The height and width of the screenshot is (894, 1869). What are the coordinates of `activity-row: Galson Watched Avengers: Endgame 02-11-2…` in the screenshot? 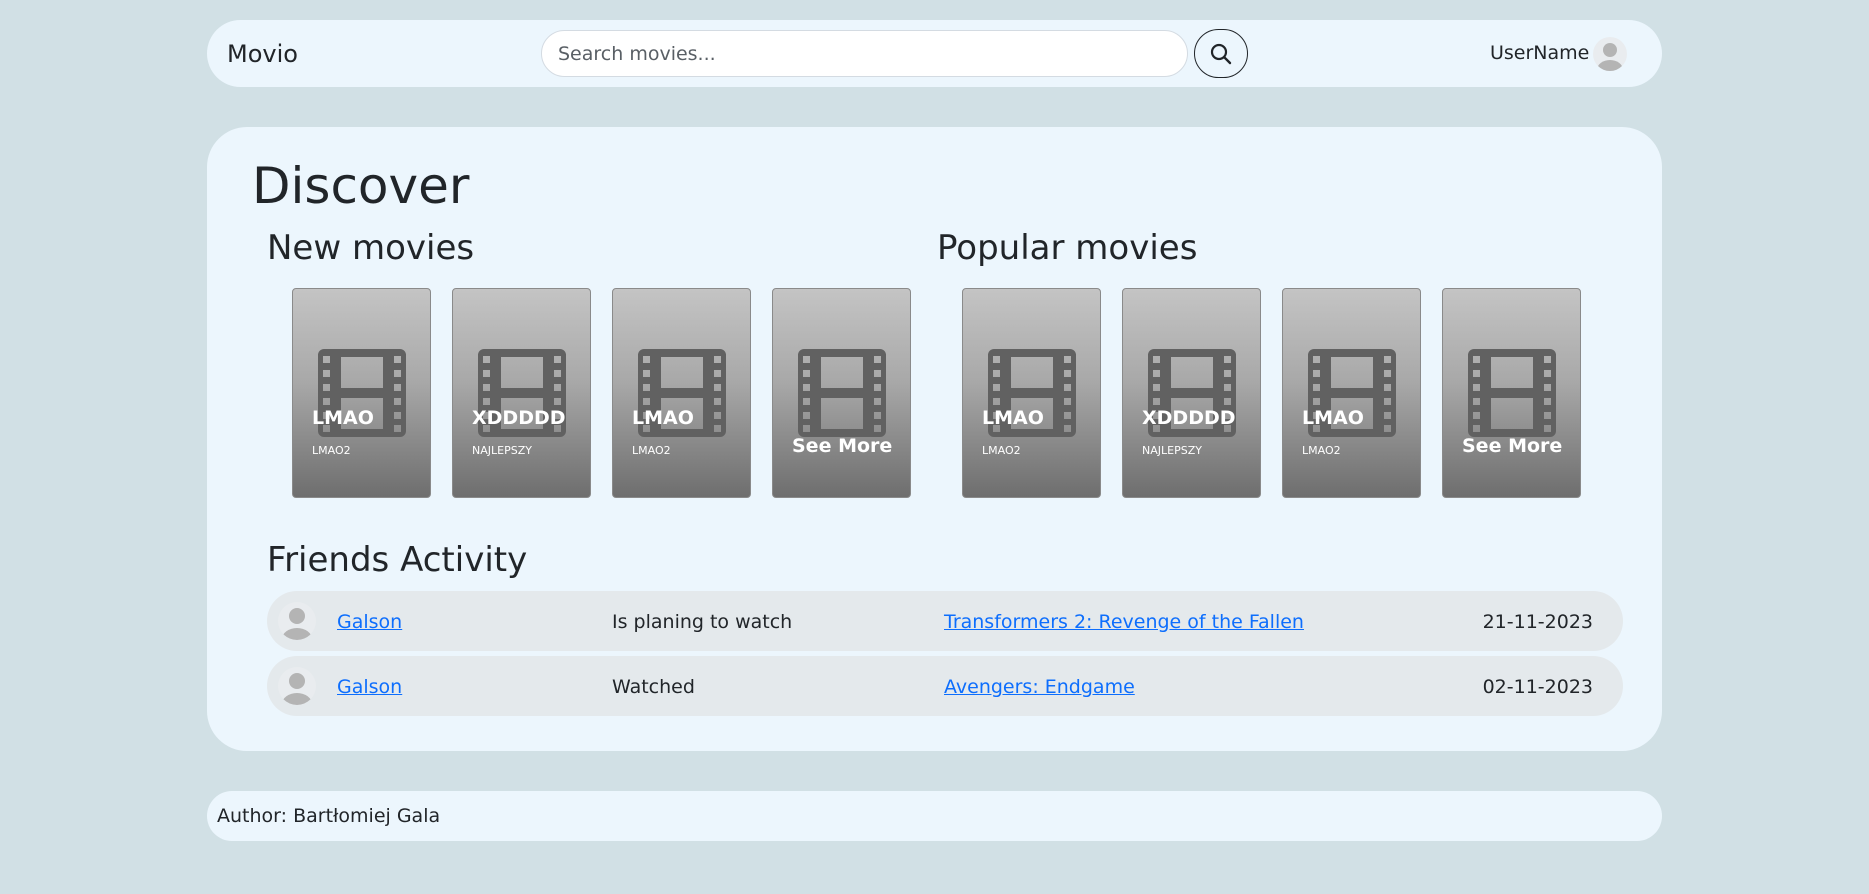 It's located at (945, 686).